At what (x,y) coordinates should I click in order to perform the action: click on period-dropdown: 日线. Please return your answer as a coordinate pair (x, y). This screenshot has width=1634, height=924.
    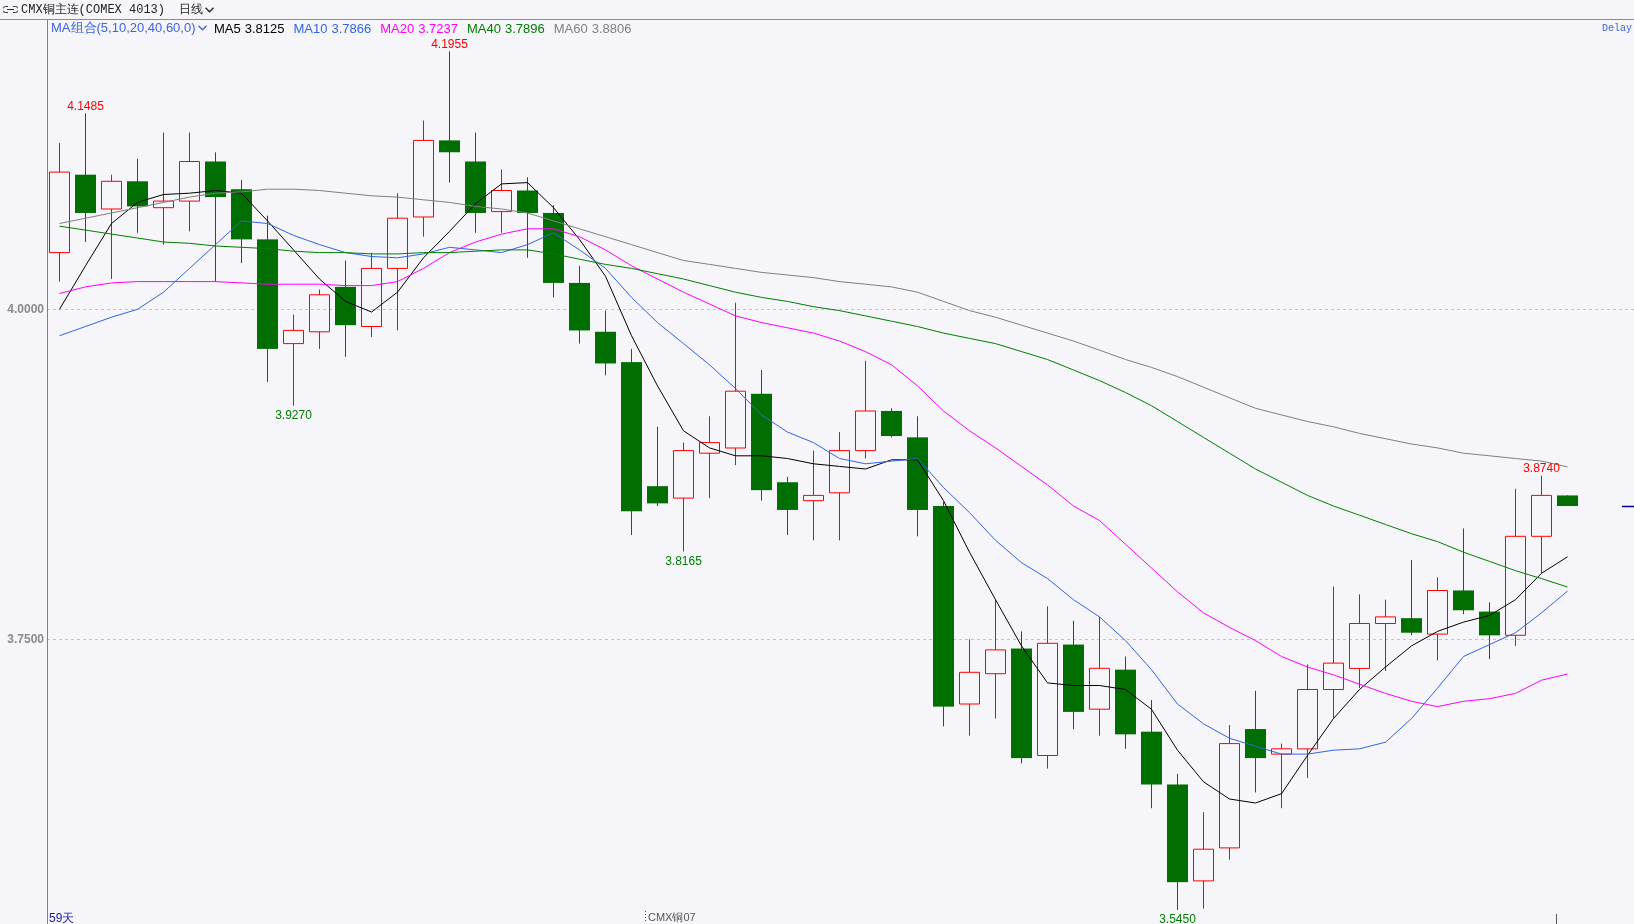
    Looking at the image, I should click on (197, 9).